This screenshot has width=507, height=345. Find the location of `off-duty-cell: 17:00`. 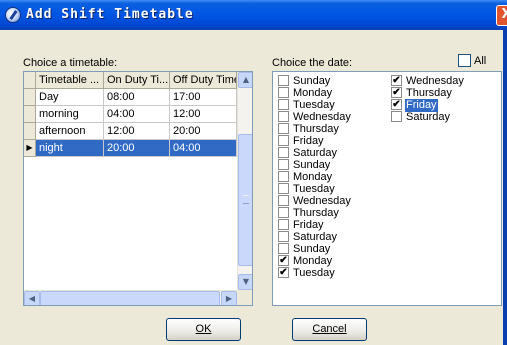

off-duty-cell: 17:00 is located at coordinates (203, 97).